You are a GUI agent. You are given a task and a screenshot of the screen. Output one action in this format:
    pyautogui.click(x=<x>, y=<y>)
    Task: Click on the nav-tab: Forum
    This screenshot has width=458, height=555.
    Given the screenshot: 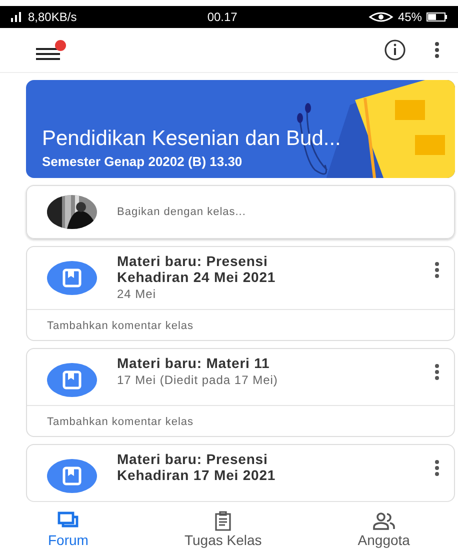 What is the action you would take?
    pyautogui.click(x=68, y=532)
    